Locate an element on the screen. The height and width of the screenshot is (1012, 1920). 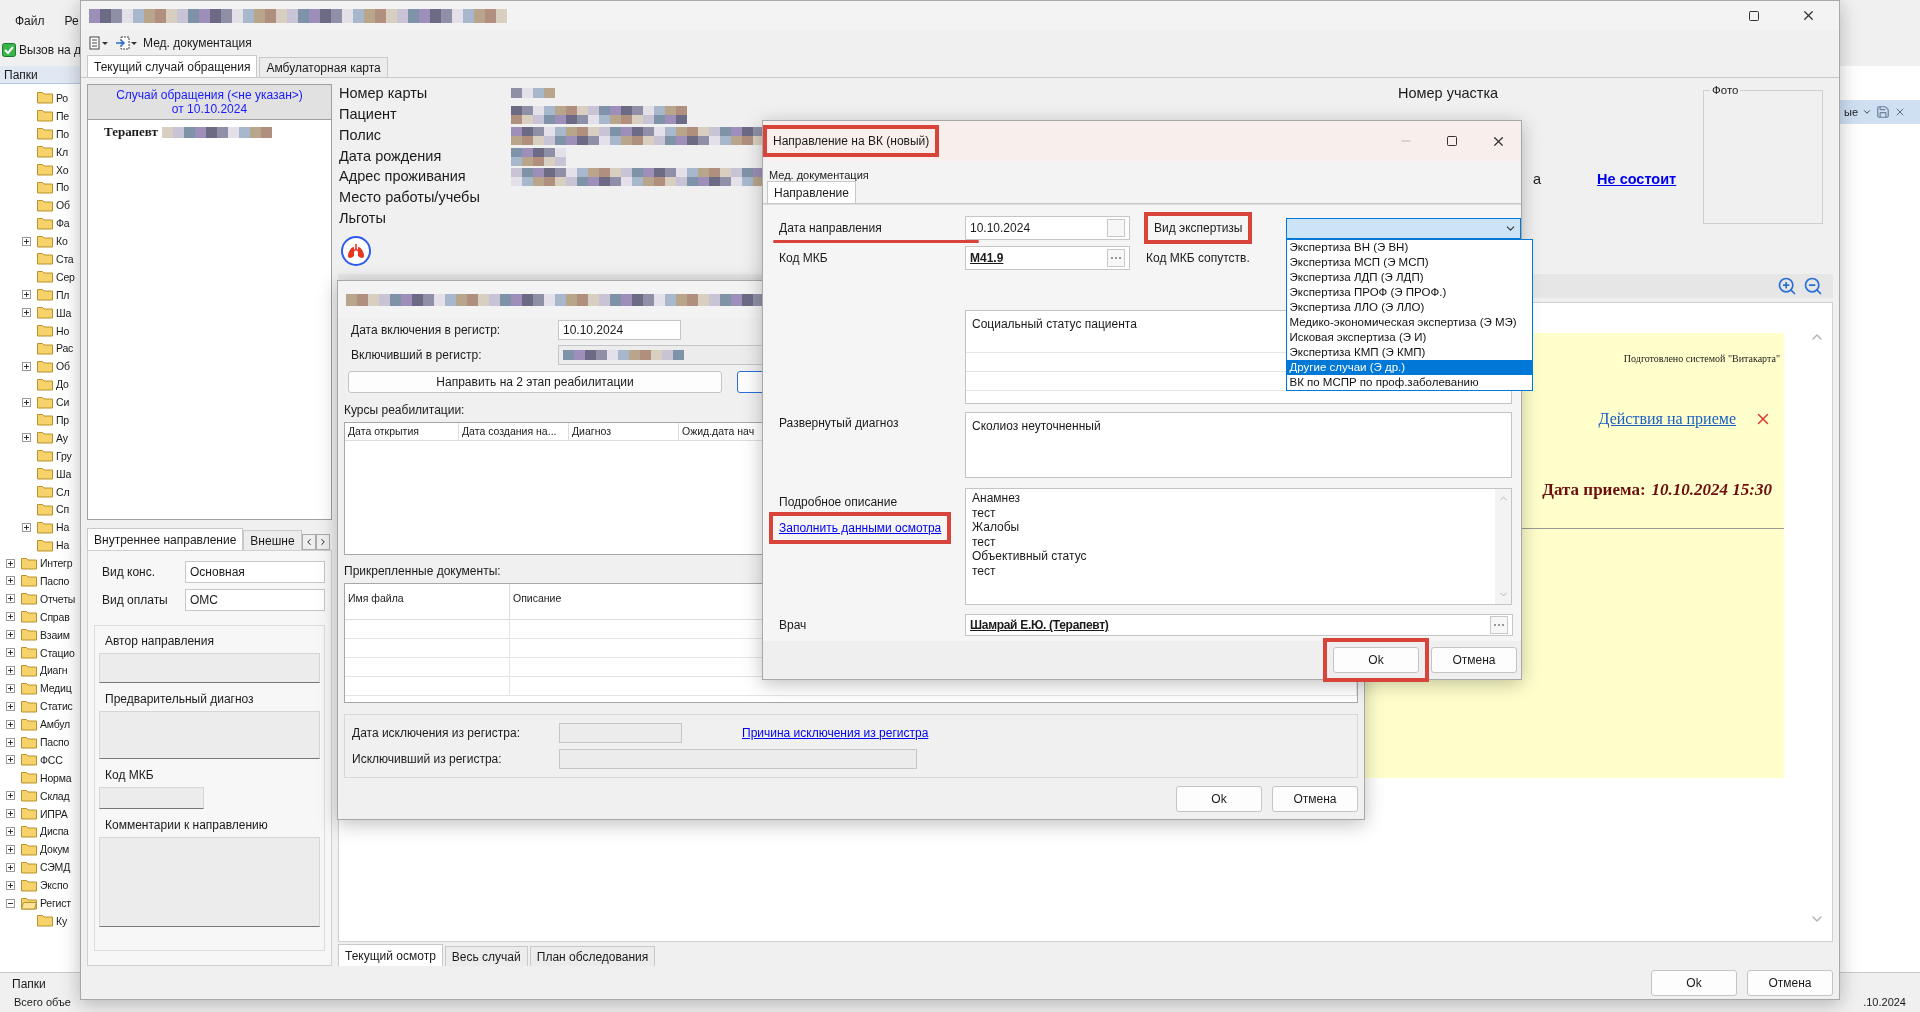
tab: Внешне is located at coordinates (272, 540).